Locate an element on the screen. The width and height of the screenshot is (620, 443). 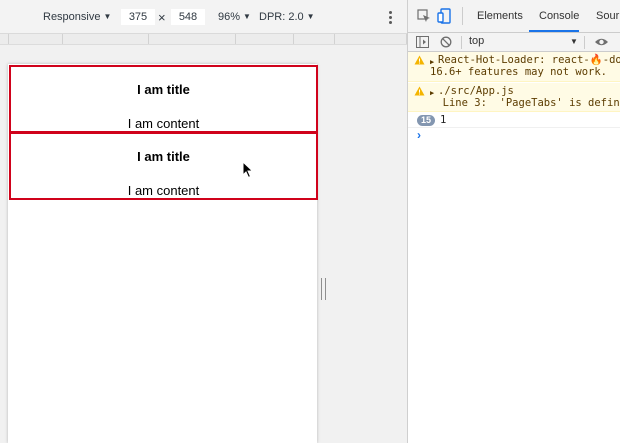
resize-handle is located at coordinates (323, 289).